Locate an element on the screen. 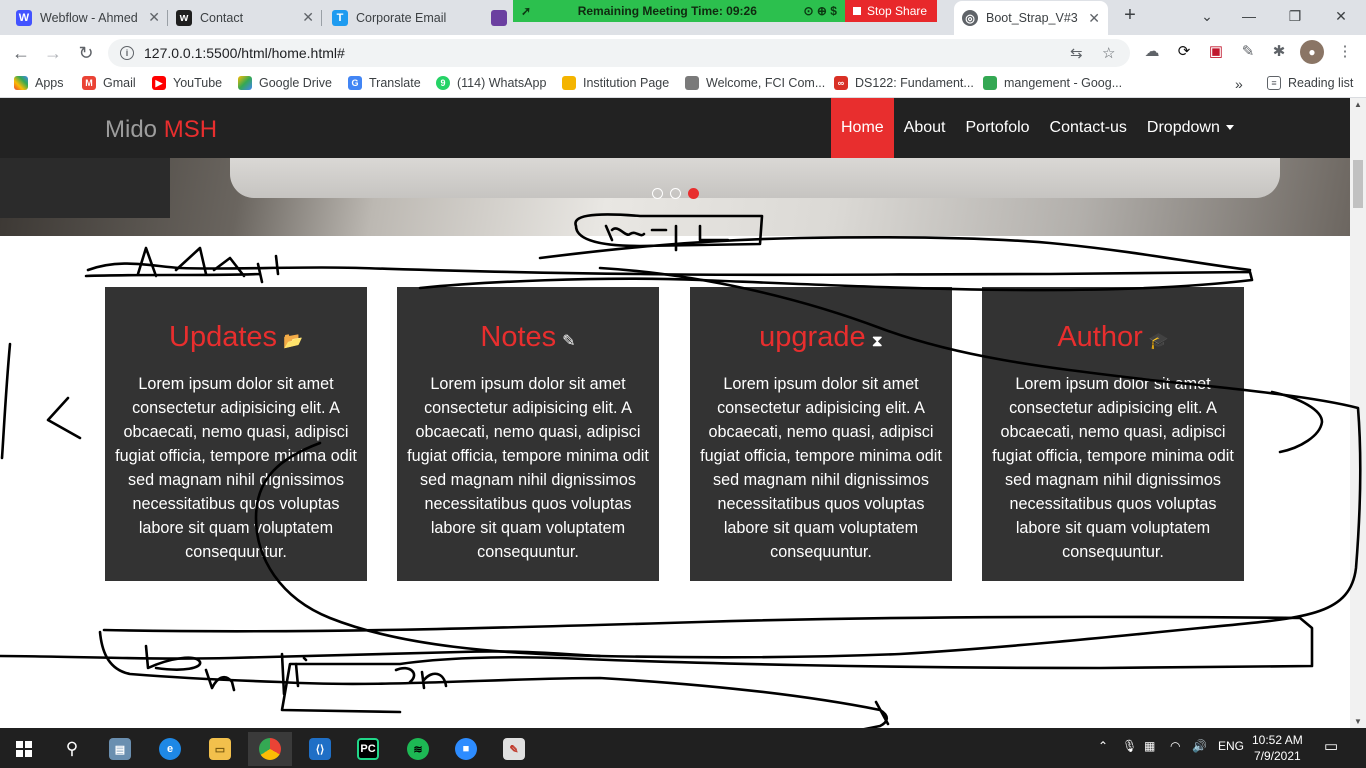  reload-button: ↻ is located at coordinates (86, 53).